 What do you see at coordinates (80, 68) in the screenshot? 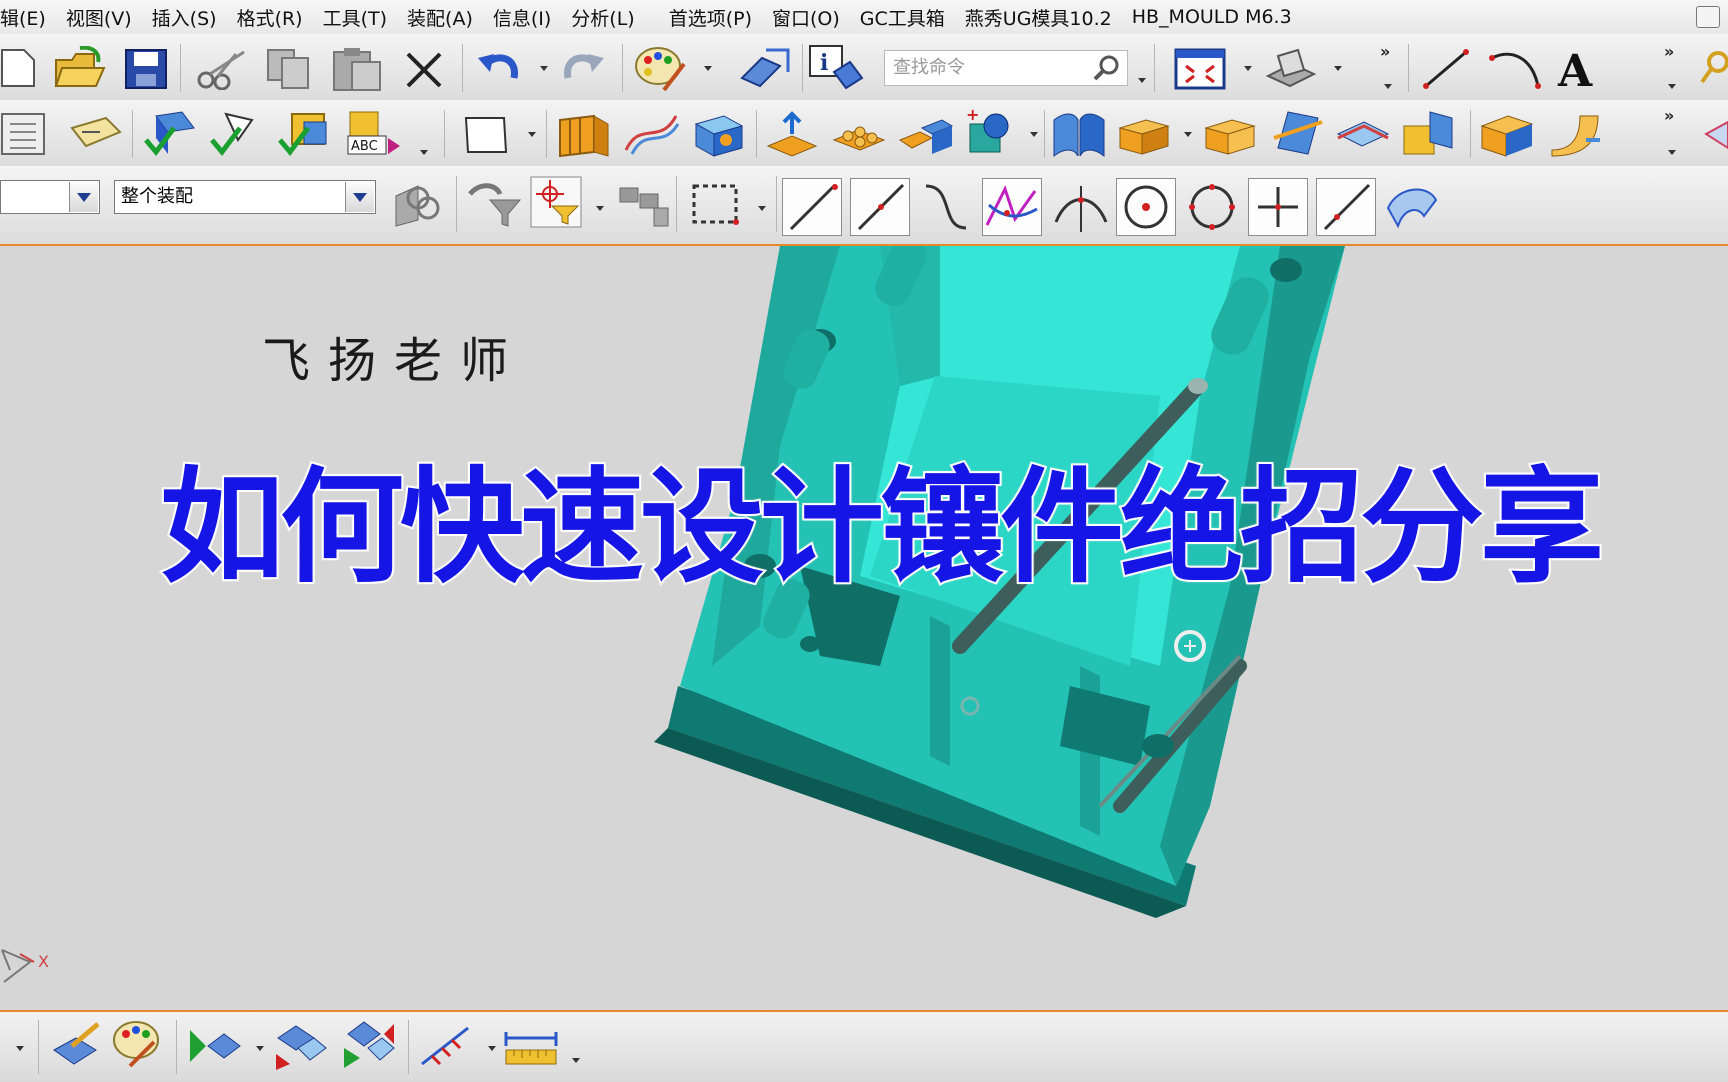
I see `open-folder-icon` at bounding box center [80, 68].